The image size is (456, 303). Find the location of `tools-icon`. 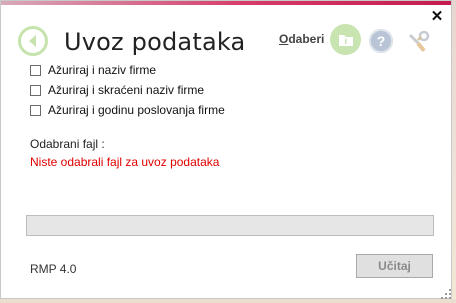

tools-icon is located at coordinates (419, 41).